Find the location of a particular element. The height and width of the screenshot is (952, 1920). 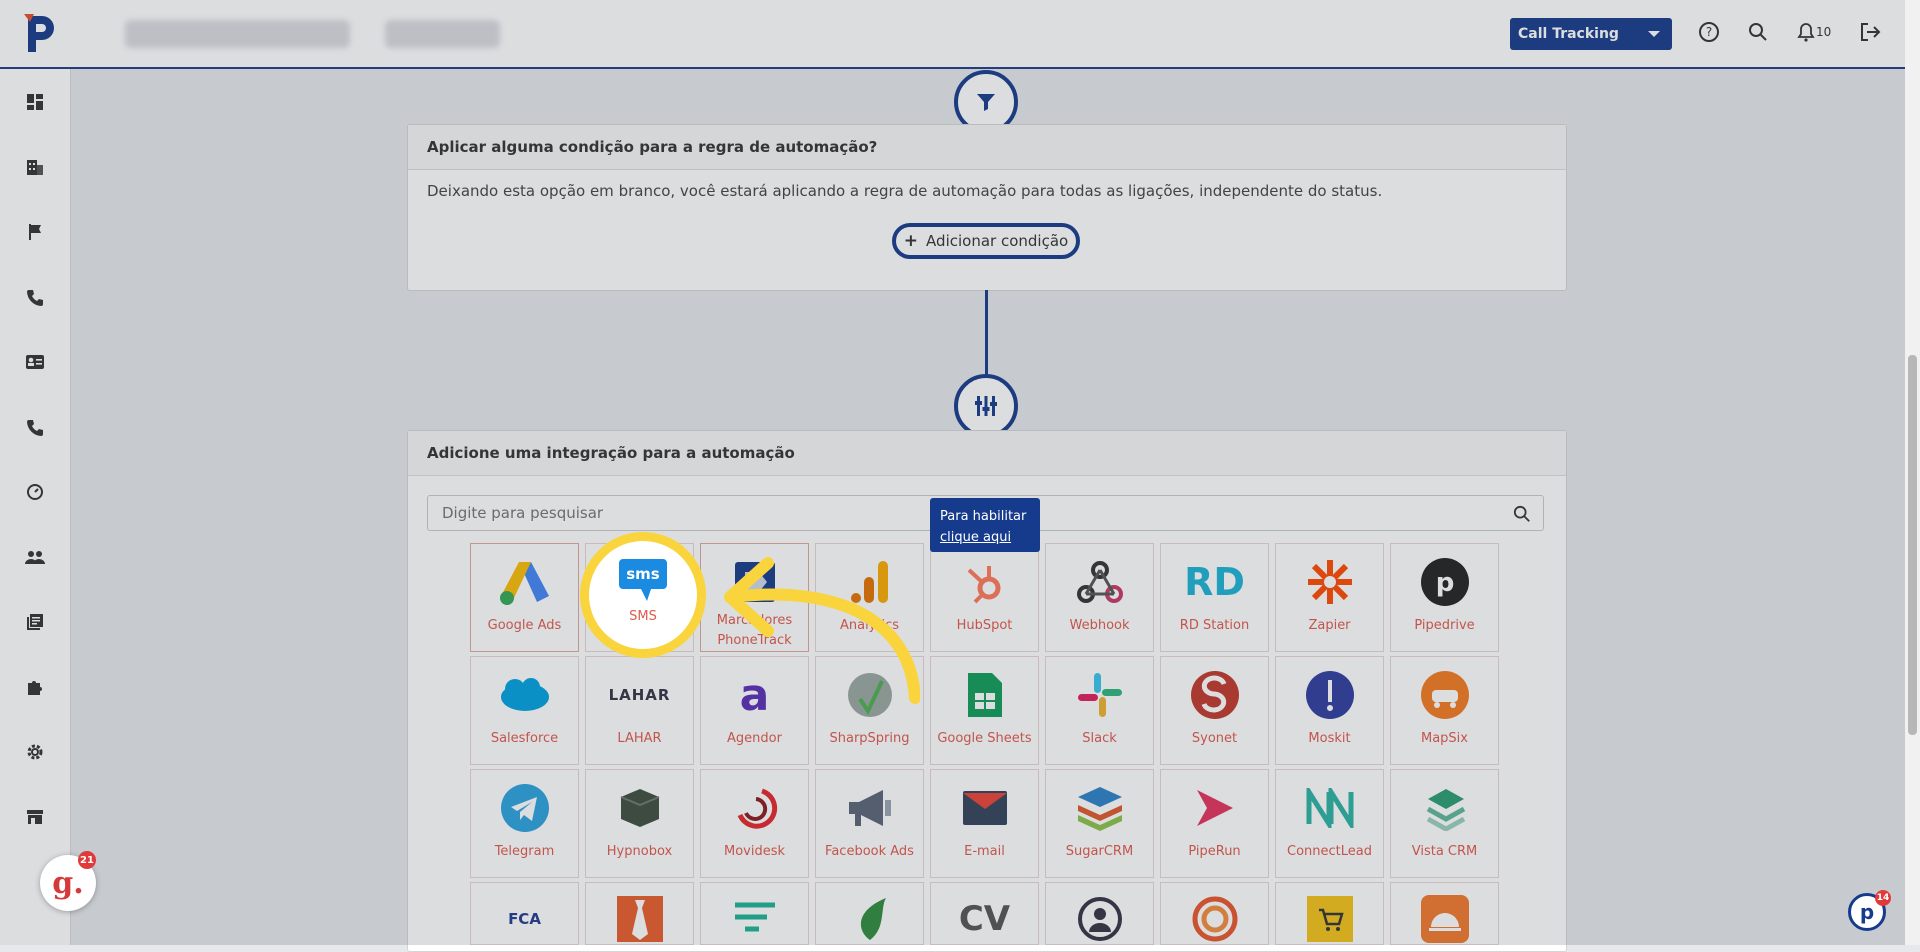

building-icon is located at coordinates (35, 167).